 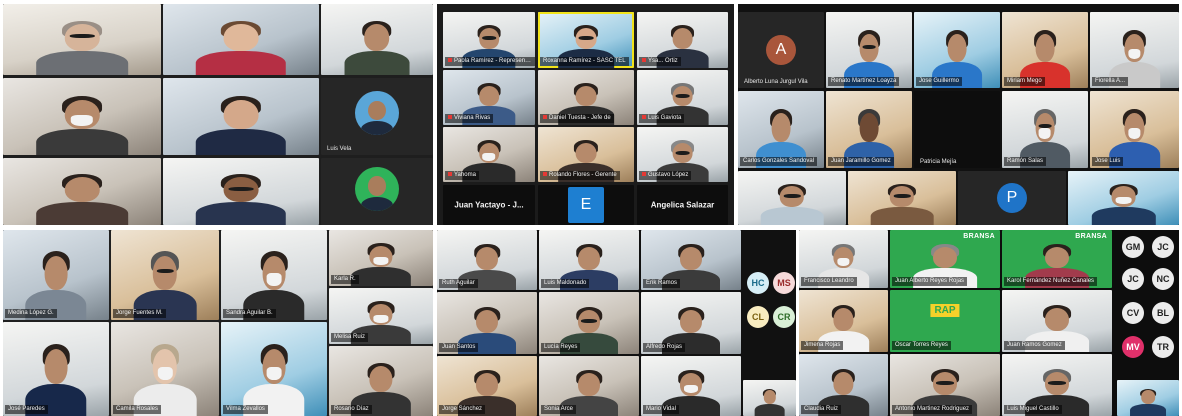 I want to click on video-tile: Miriam Mego, so click(x=1045, y=50).